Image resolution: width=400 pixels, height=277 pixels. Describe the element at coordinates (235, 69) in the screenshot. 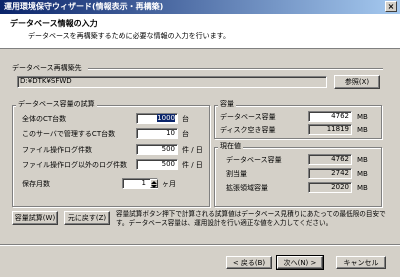

I see `separator` at that location.